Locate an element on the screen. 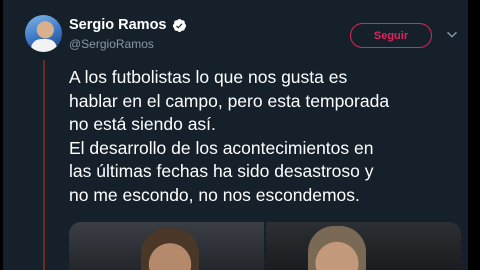 The image size is (480, 270). avatar is located at coordinates (43, 33).